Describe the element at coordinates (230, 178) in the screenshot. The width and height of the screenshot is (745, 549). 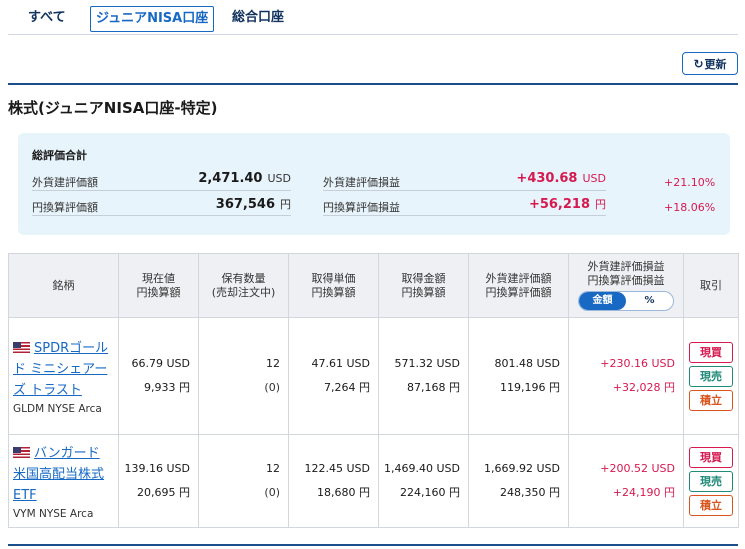
I see `foreign-value-amount: 2,471.40` at that location.